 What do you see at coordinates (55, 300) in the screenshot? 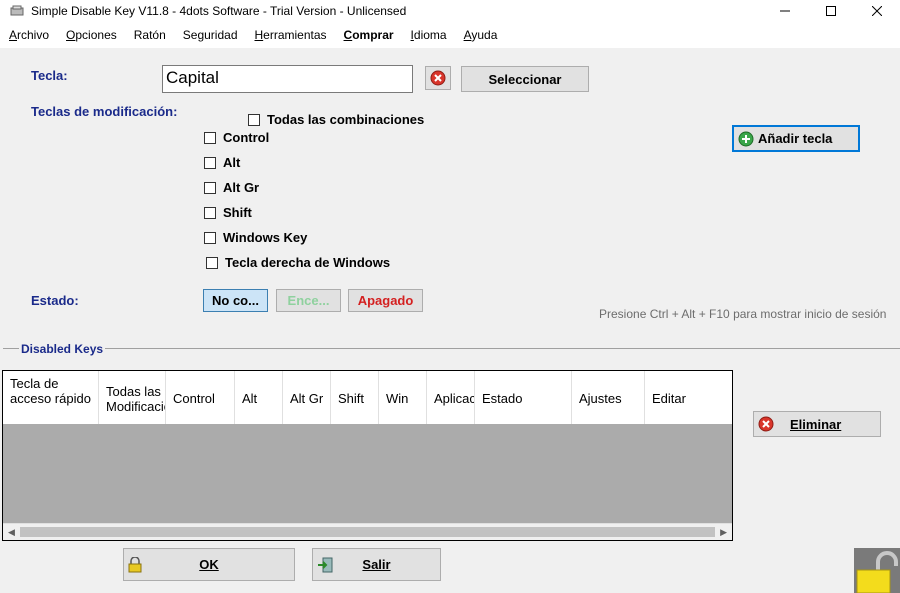
I see `state-label: Estado:` at bounding box center [55, 300].